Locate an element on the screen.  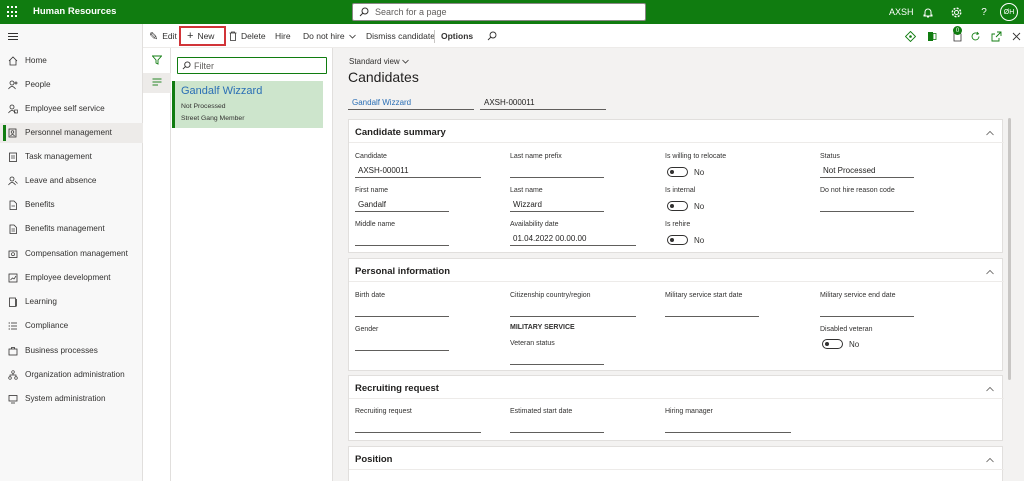
estimated-start-field is located at coordinates (557, 426).